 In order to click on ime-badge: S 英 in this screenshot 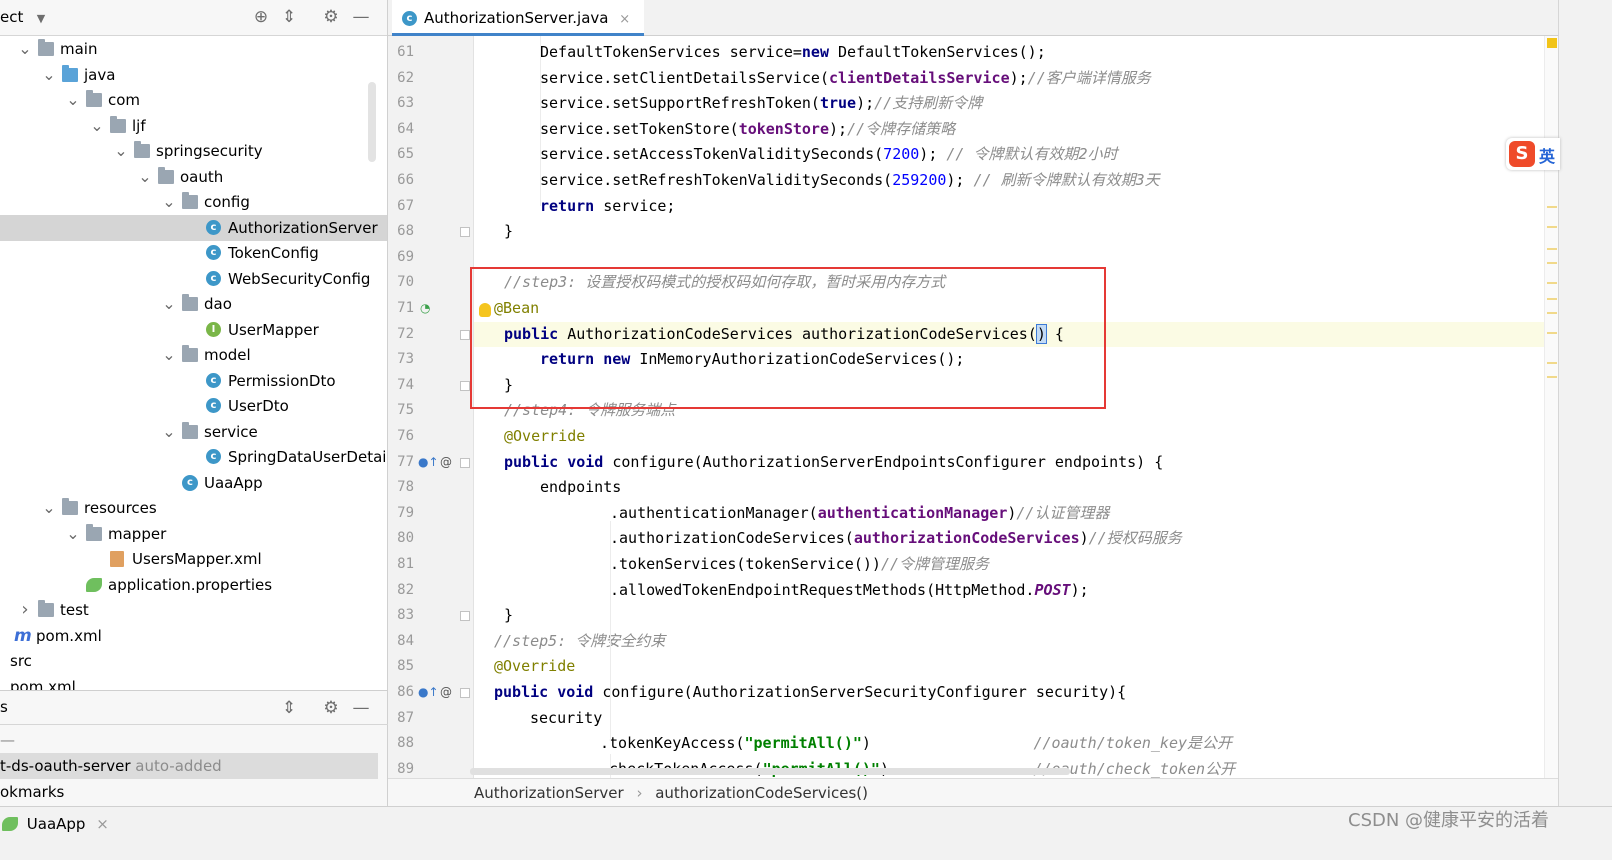, I will do `click(1533, 154)`.